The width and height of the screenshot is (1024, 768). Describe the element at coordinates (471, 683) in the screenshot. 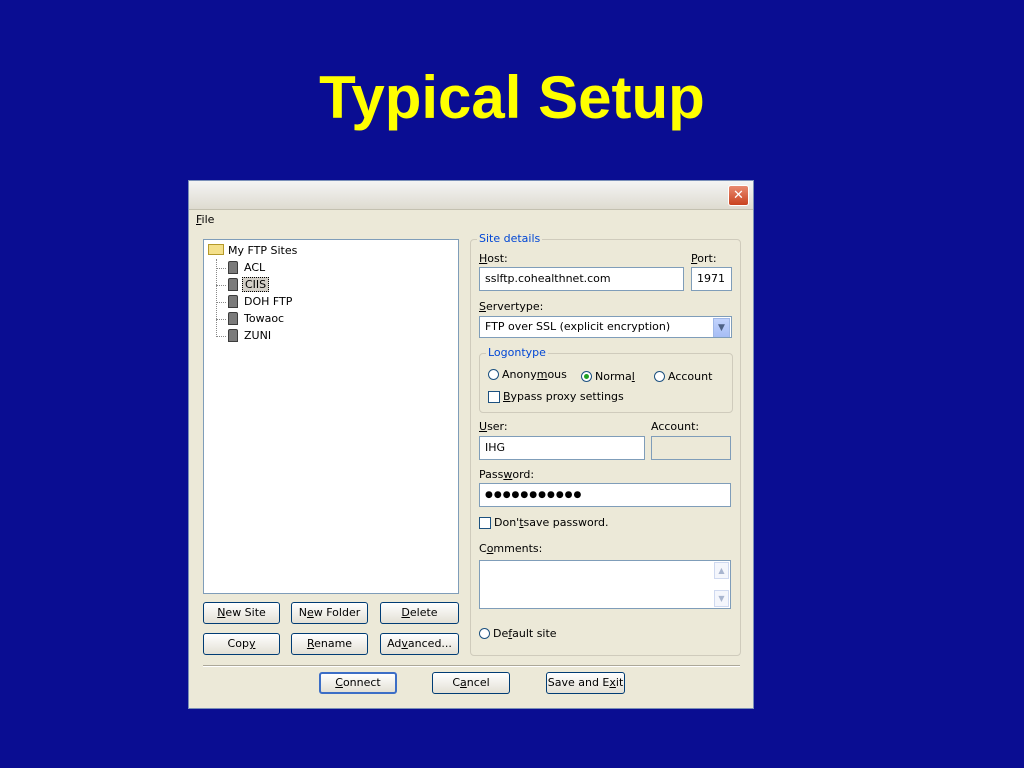

I see `cancel-button: Cancel` at that location.